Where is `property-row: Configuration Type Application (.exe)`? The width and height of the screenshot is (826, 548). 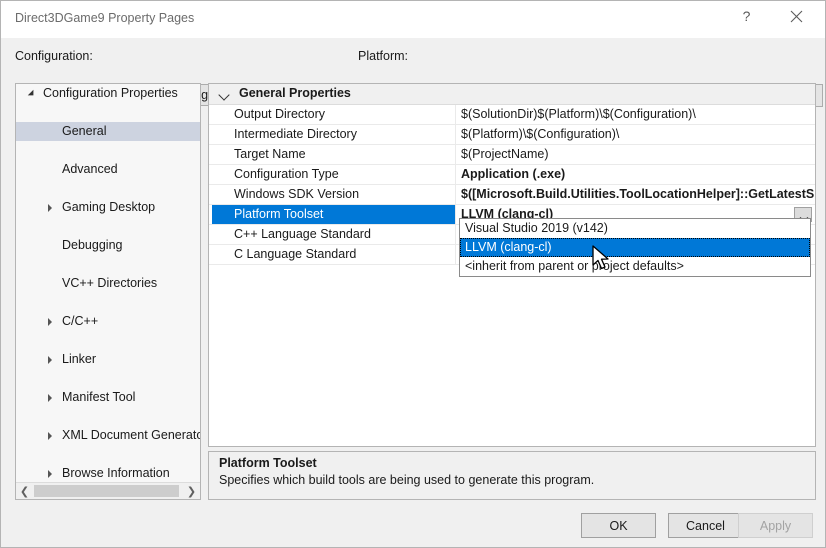 property-row: Configuration Type Application (.exe) is located at coordinates (512, 175).